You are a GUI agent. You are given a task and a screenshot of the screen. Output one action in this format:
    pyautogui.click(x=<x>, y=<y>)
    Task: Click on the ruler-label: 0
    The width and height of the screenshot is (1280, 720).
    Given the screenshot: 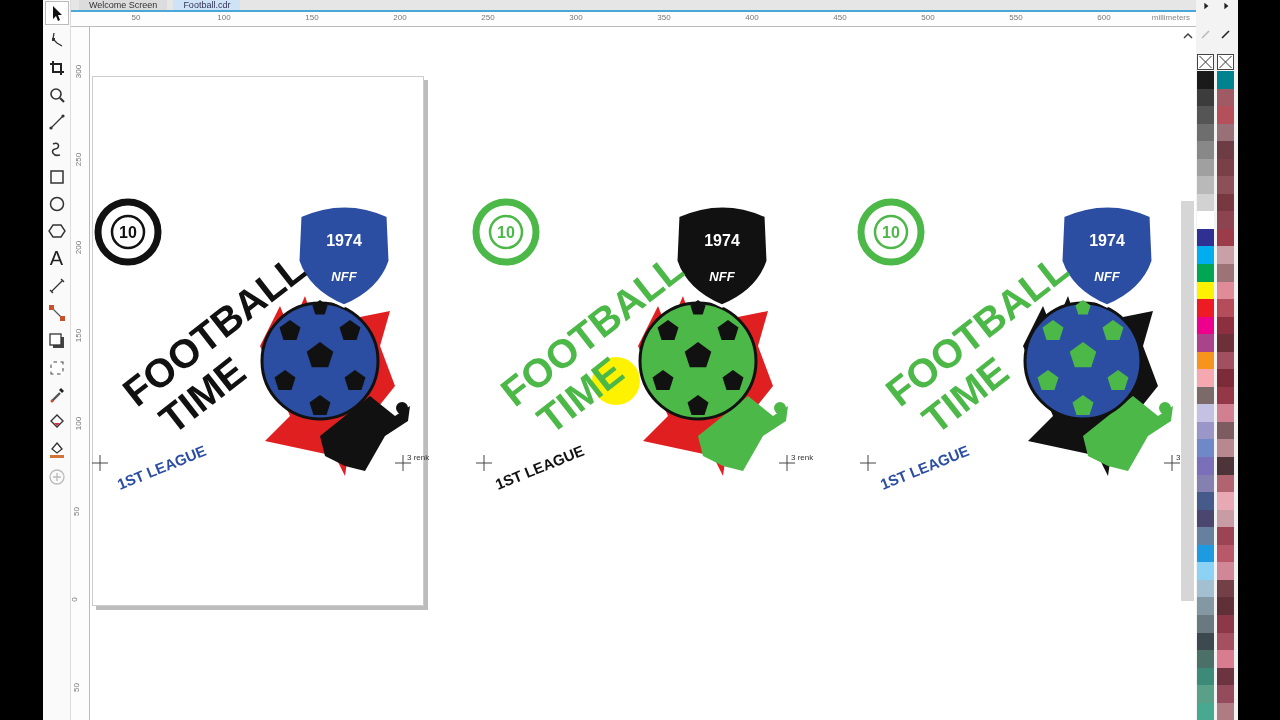 What is the action you would take?
    pyautogui.click(x=74, y=599)
    